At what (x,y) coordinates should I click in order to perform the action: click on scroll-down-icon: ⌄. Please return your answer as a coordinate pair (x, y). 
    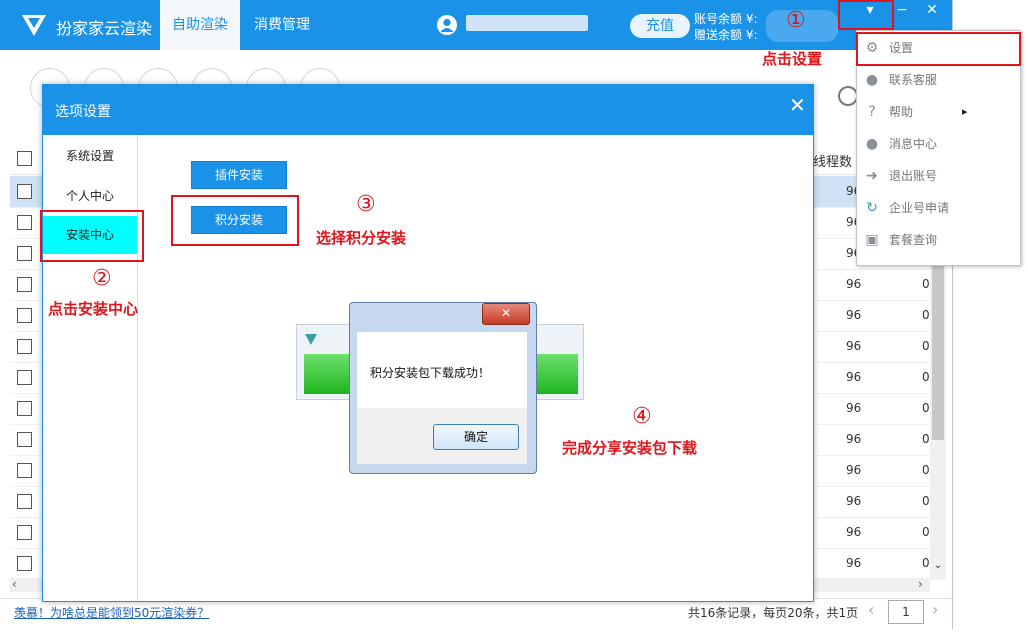
    Looking at the image, I should click on (938, 568).